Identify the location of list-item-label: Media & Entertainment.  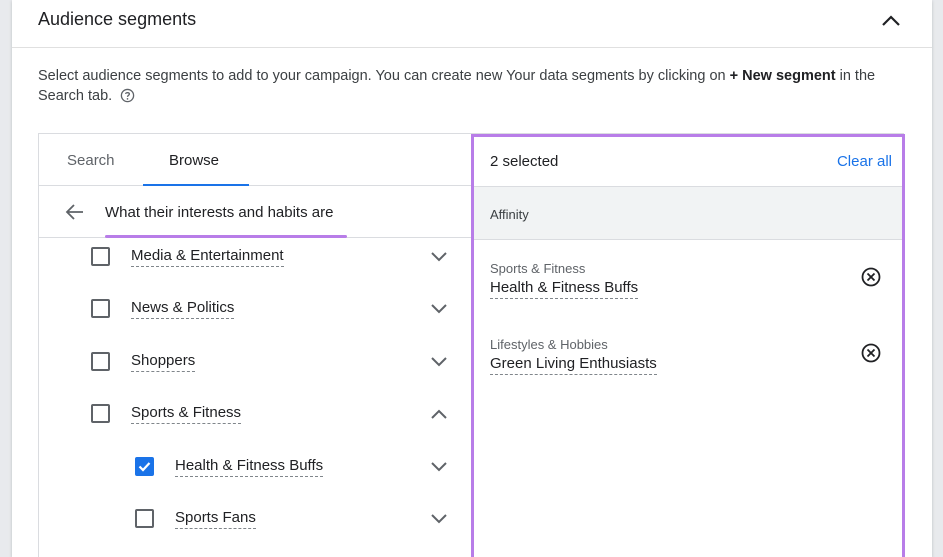
(207, 257).